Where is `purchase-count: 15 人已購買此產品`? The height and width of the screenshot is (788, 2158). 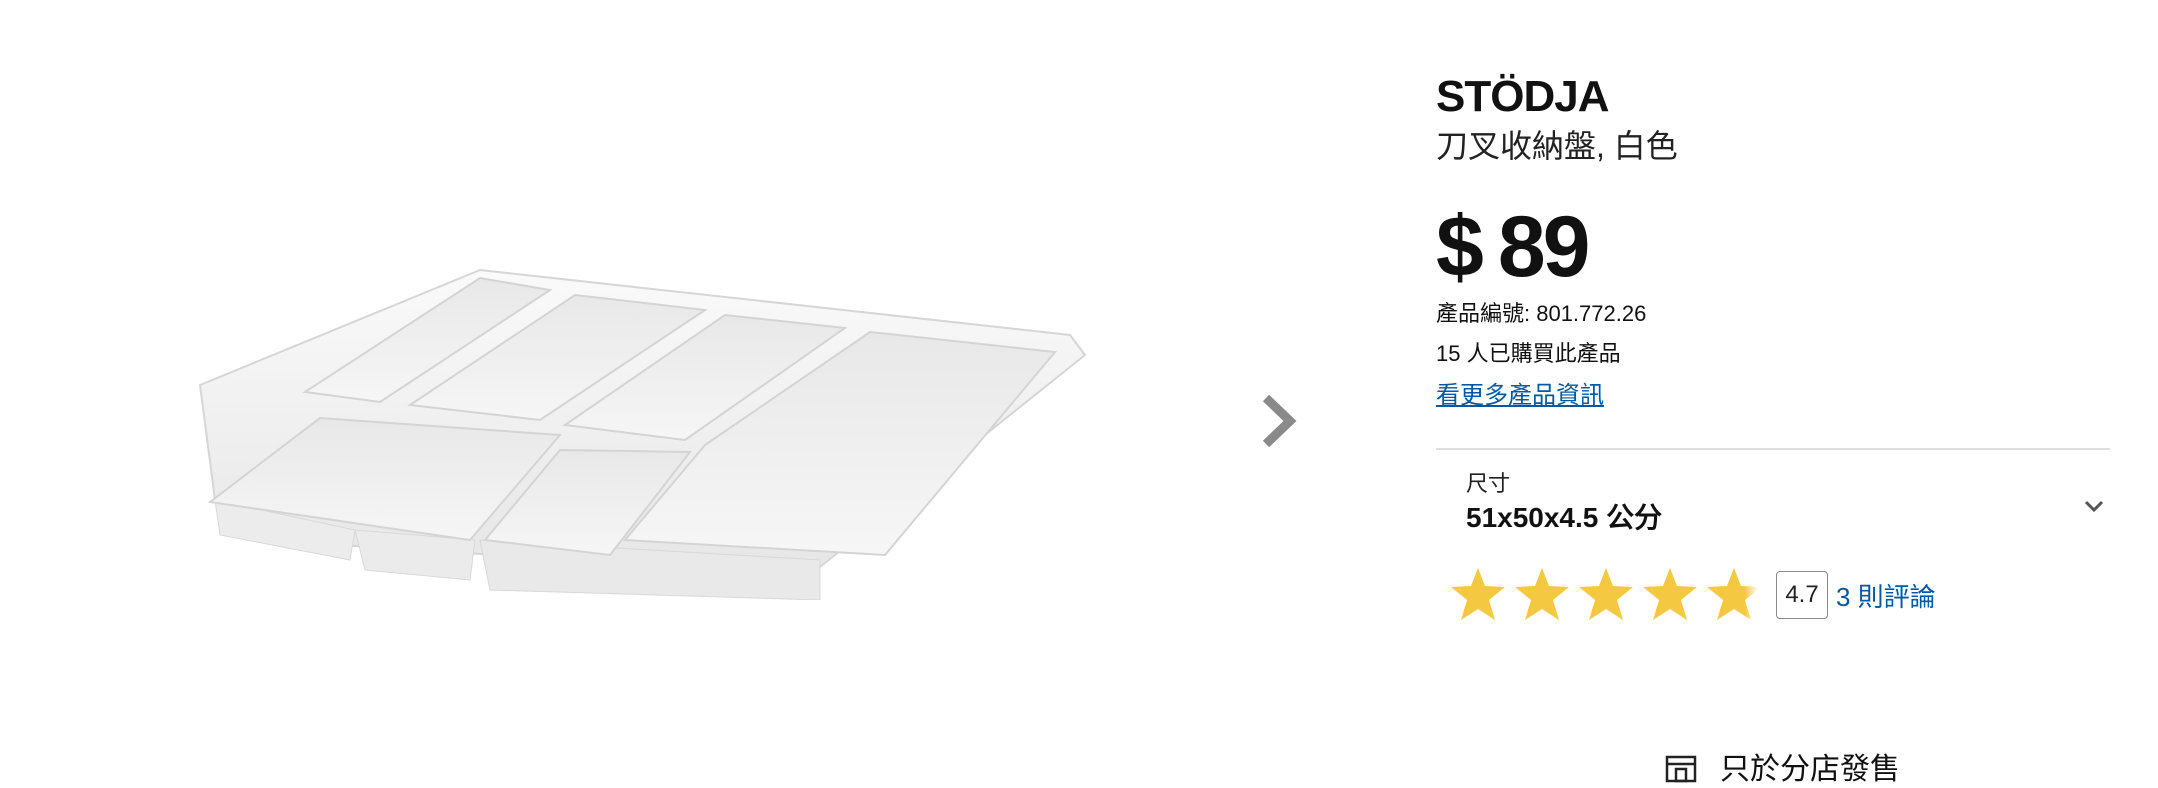
purchase-count: 15 人已購買此產品 is located at coordinates (1528, 353).